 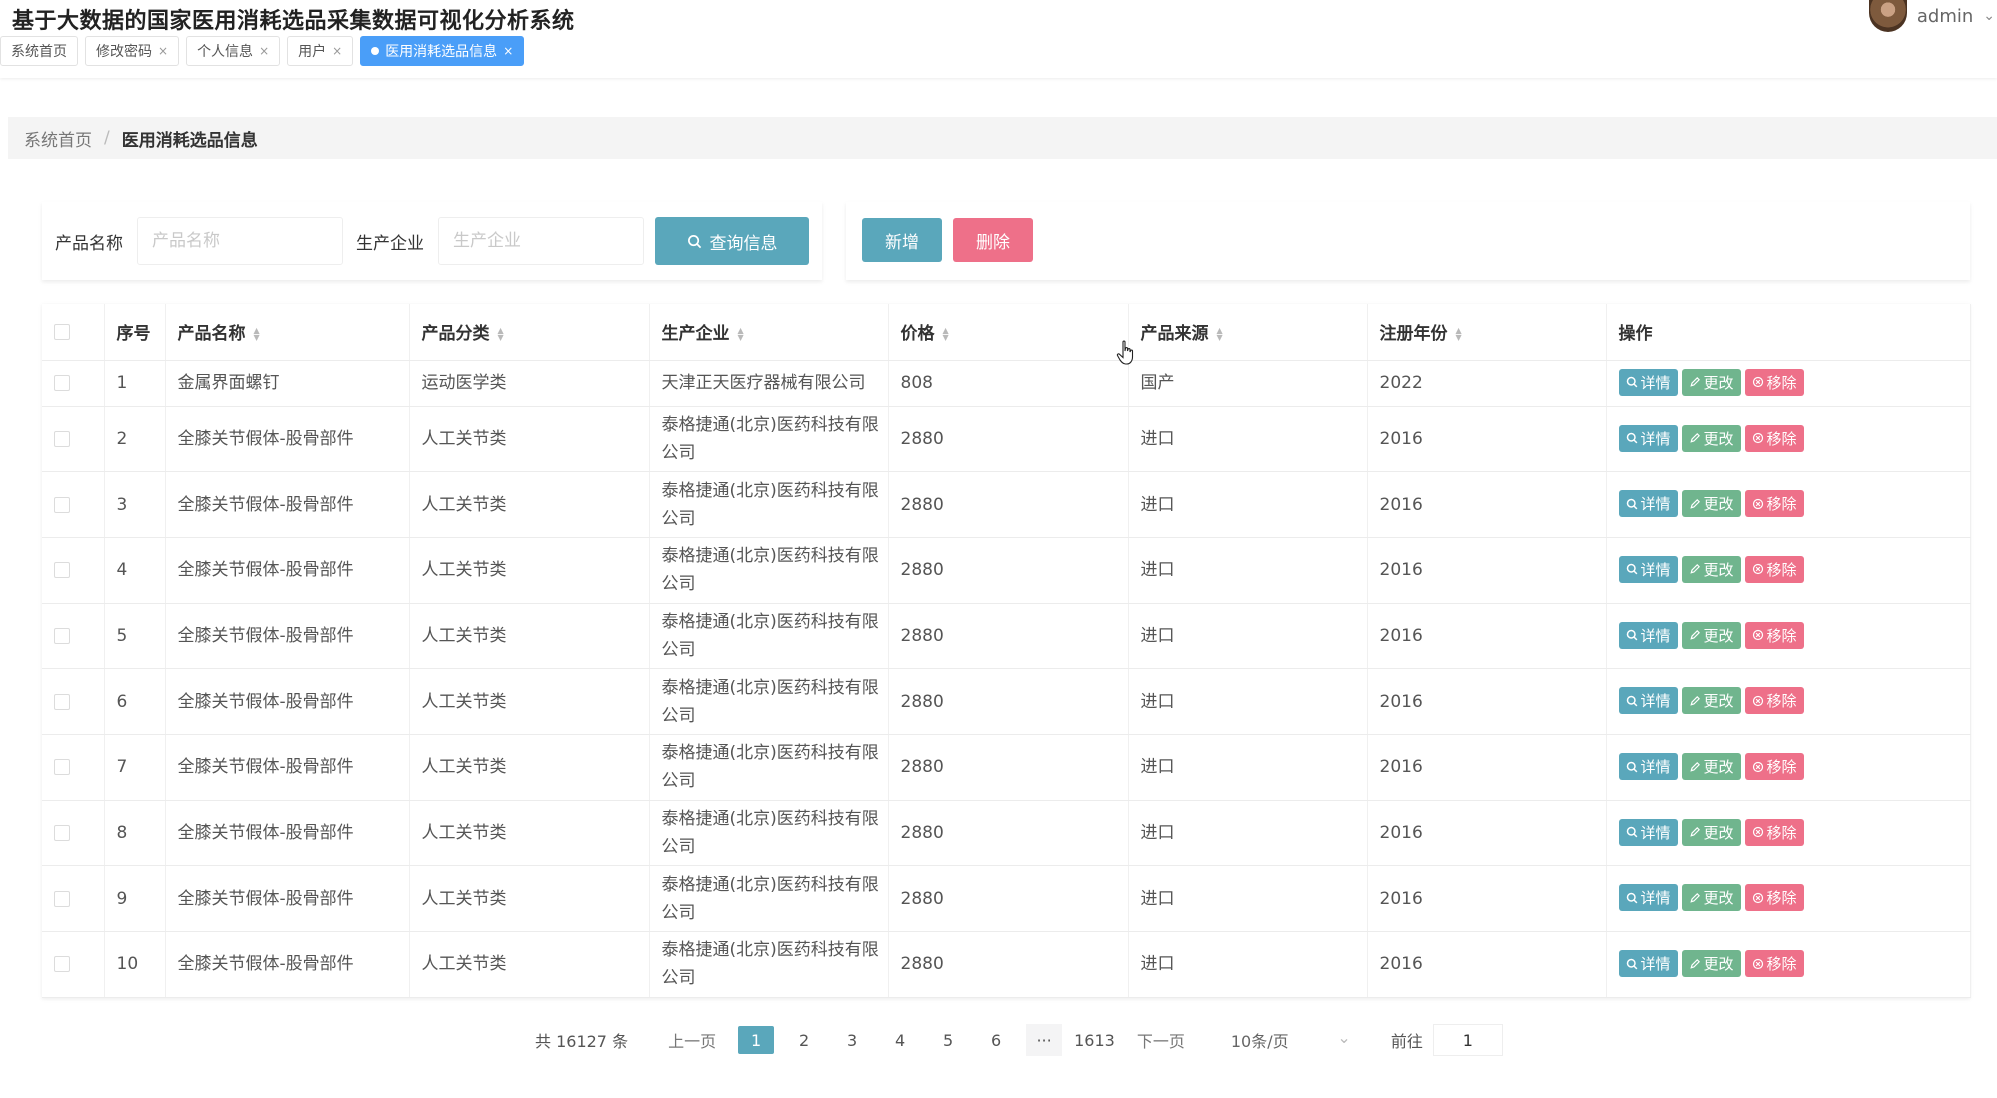 What do you see at coordinates (769, 332) in the screenshot?
I see `column-header: 生产企业 ▲ ▼` at bounding box center [769, 332].